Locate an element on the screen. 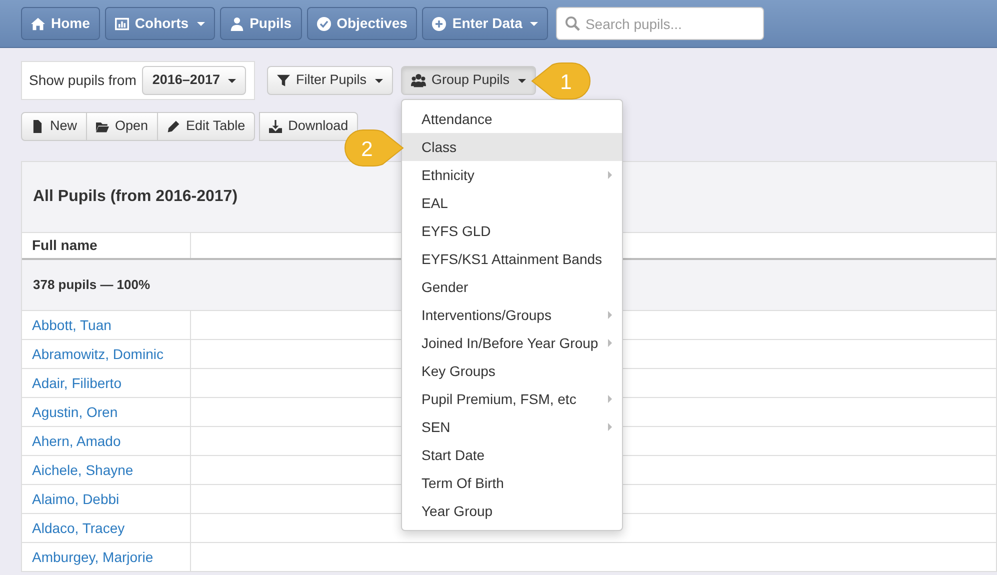 The width and height of the screenshot is (997, 575). menu-item: SEN is located at coordinates (512, 427).